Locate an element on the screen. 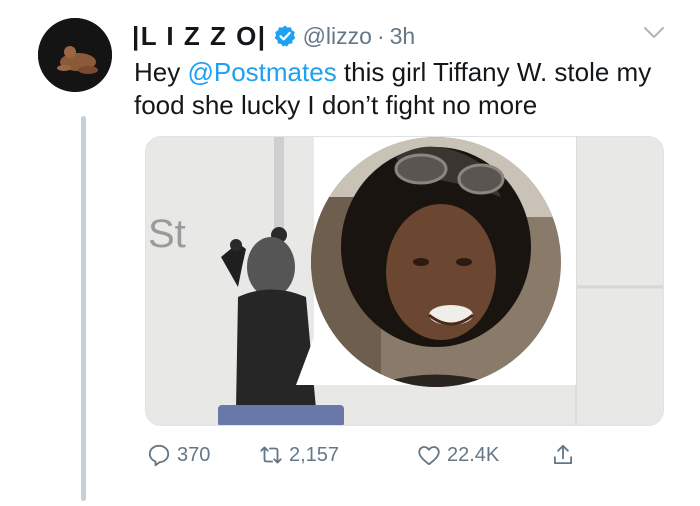 This screenshot has height=506, width=700. like-button: 22.4K is located at coordinates (457, 455).